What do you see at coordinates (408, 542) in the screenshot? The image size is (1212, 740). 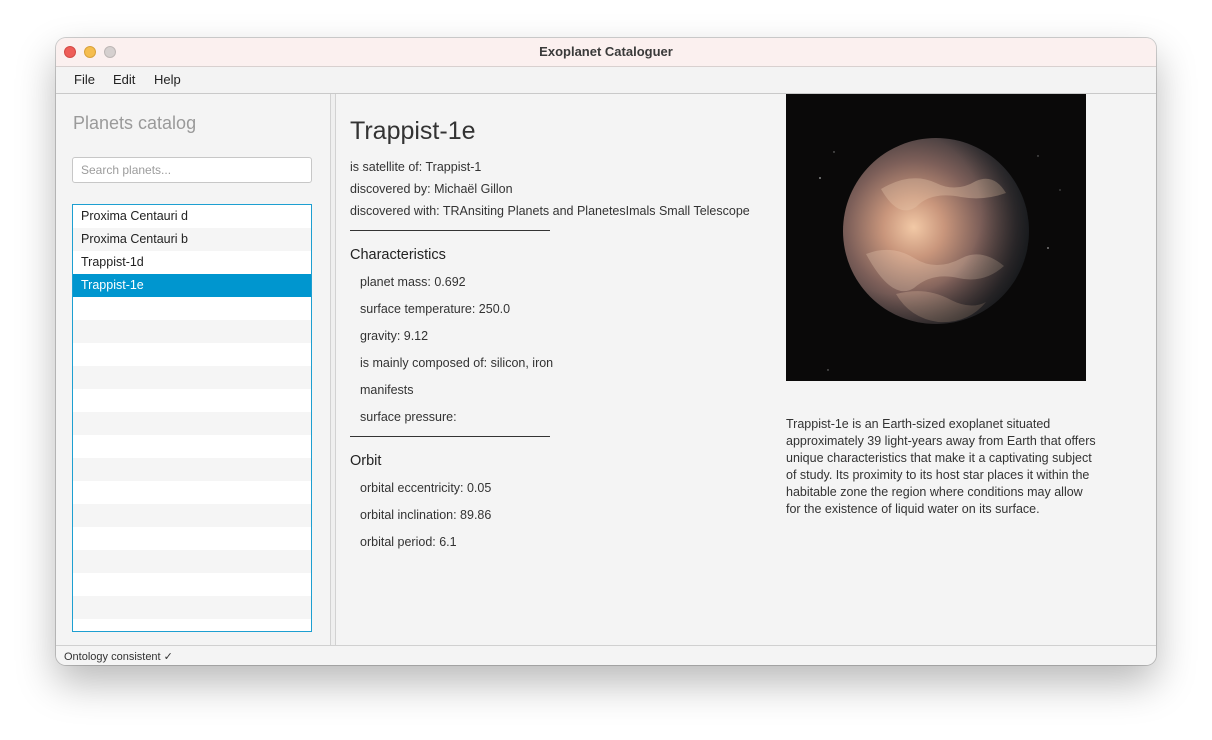 I see `orbital-period: orbital period: 6.1` at bounding box center [408, 542].